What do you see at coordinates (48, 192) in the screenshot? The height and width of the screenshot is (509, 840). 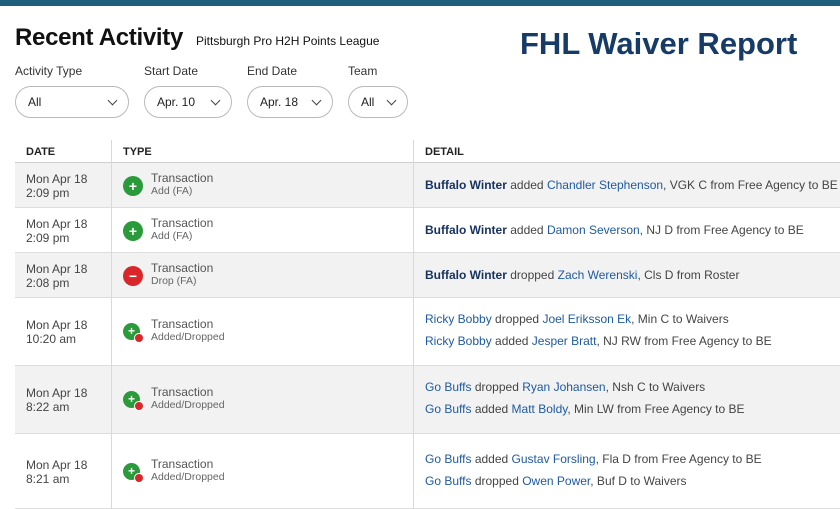 I see `row-time: 2:09 pm` at bounding box center [48, 192].